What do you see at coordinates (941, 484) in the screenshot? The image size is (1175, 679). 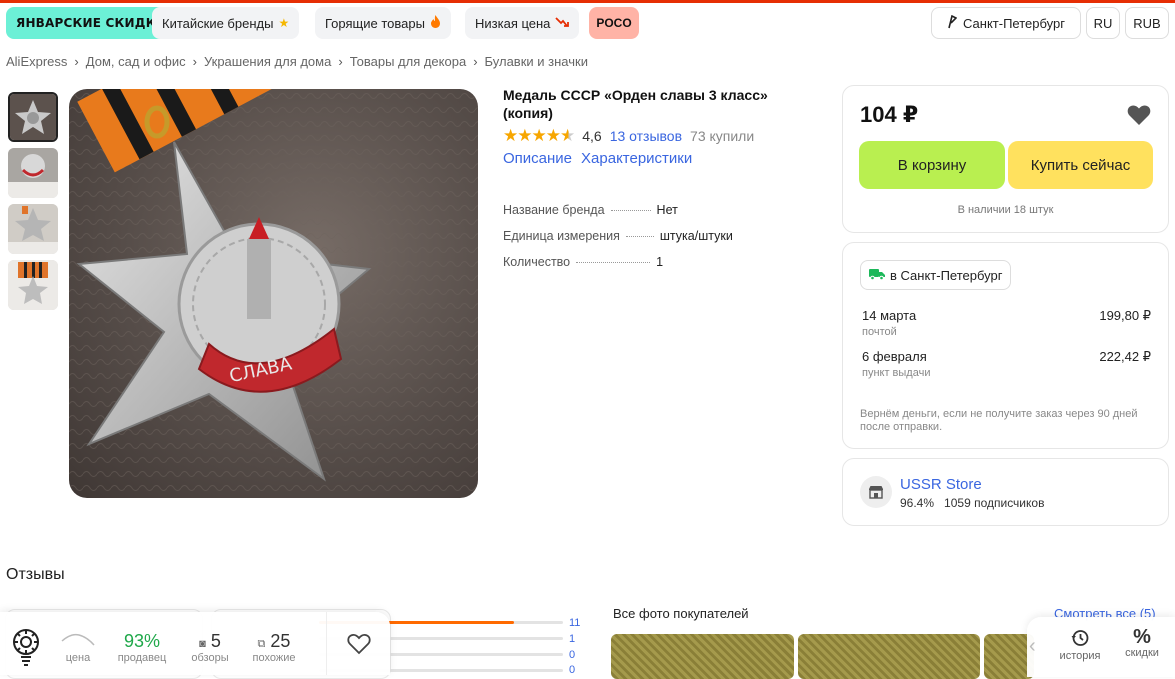 I see `store-name: USSR Store` at bounding box center [941, 484].